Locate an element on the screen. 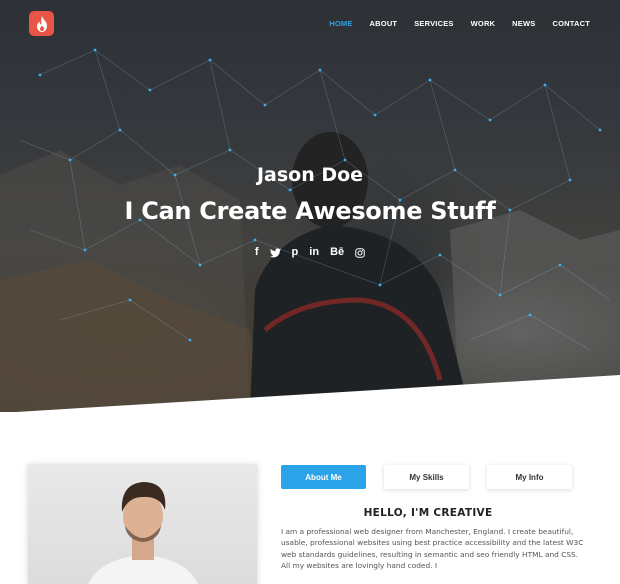  behance-icon: Bē is located at coordinates (337, 252).